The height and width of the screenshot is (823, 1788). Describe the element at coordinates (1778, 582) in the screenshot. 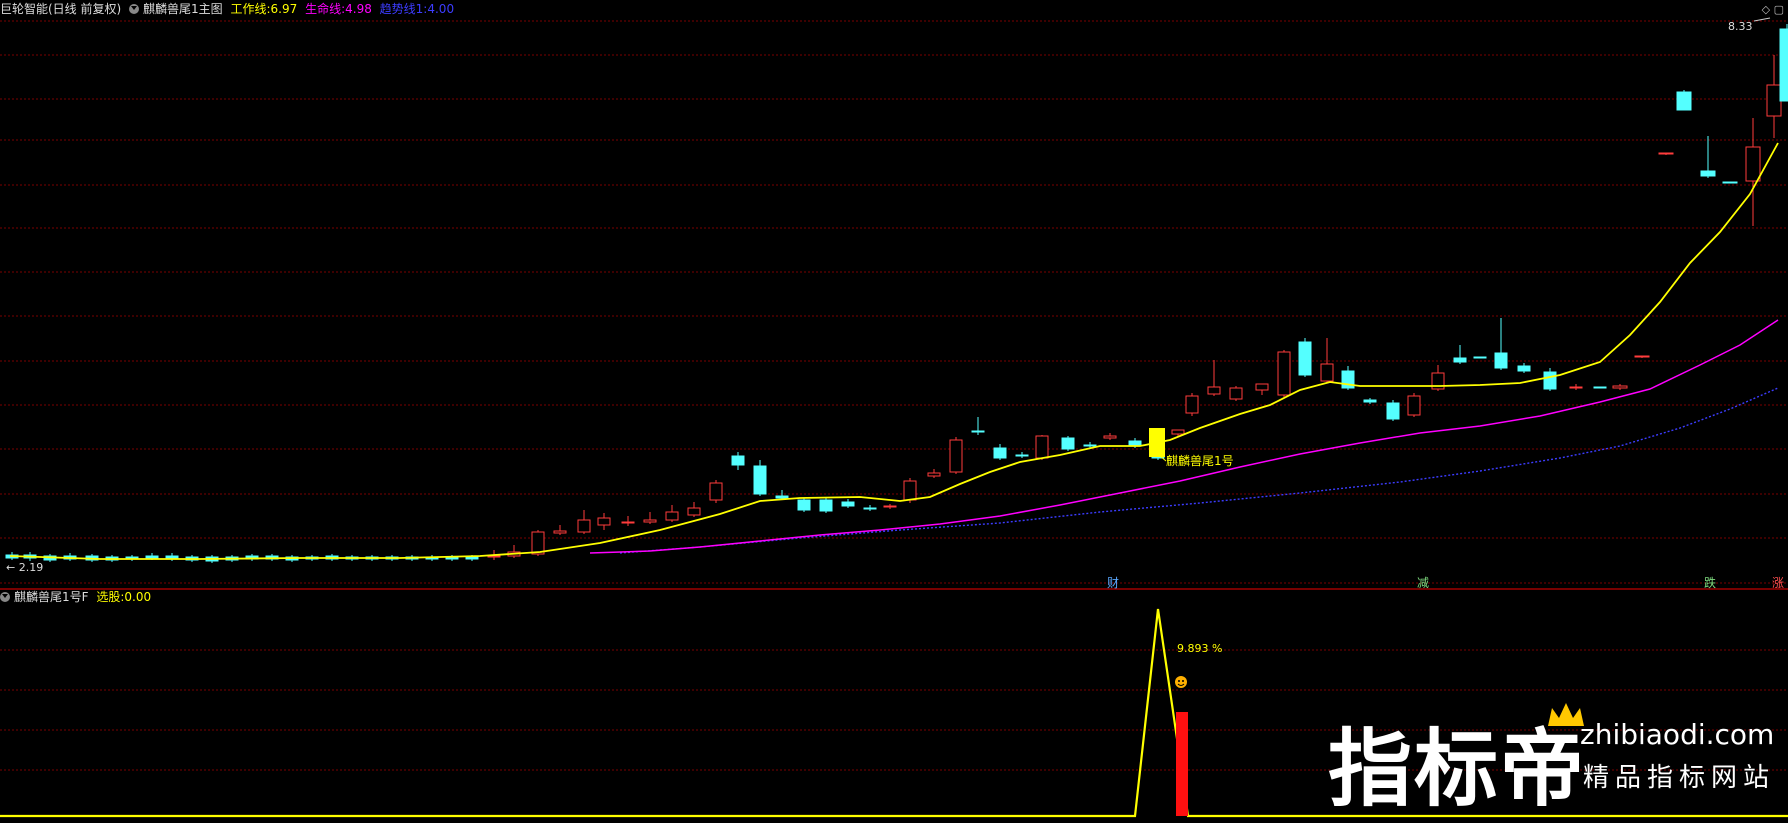

I see `event-marker-zhang: 涨` at that location.